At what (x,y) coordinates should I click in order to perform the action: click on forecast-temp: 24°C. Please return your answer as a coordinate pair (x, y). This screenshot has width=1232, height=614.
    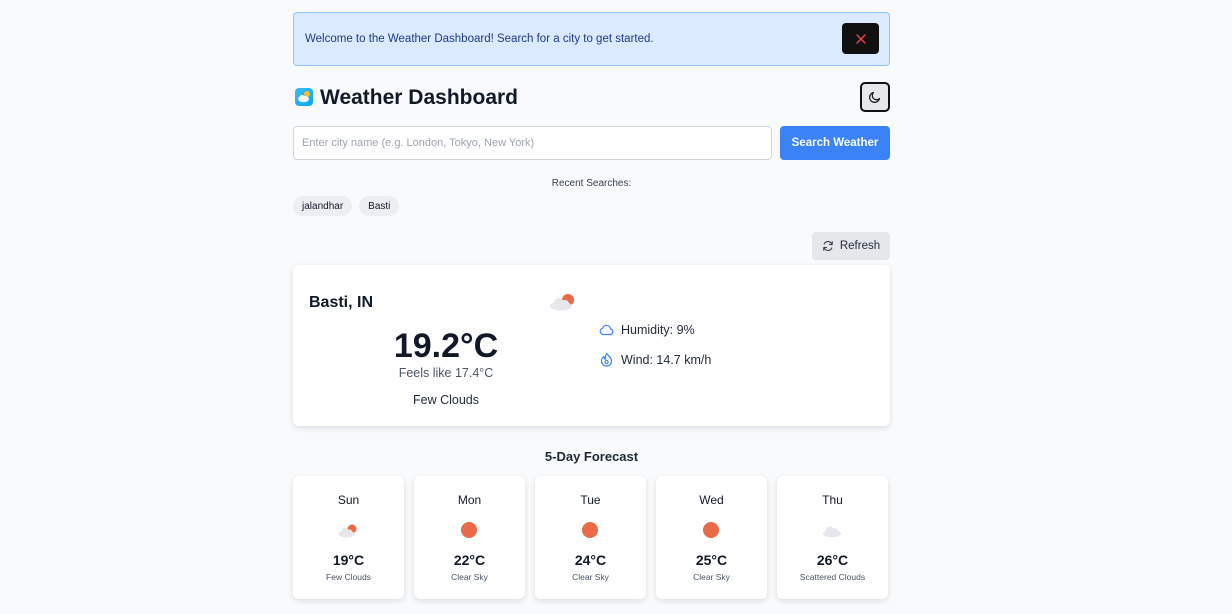
    Looking at the image, I should click on (590, 560).